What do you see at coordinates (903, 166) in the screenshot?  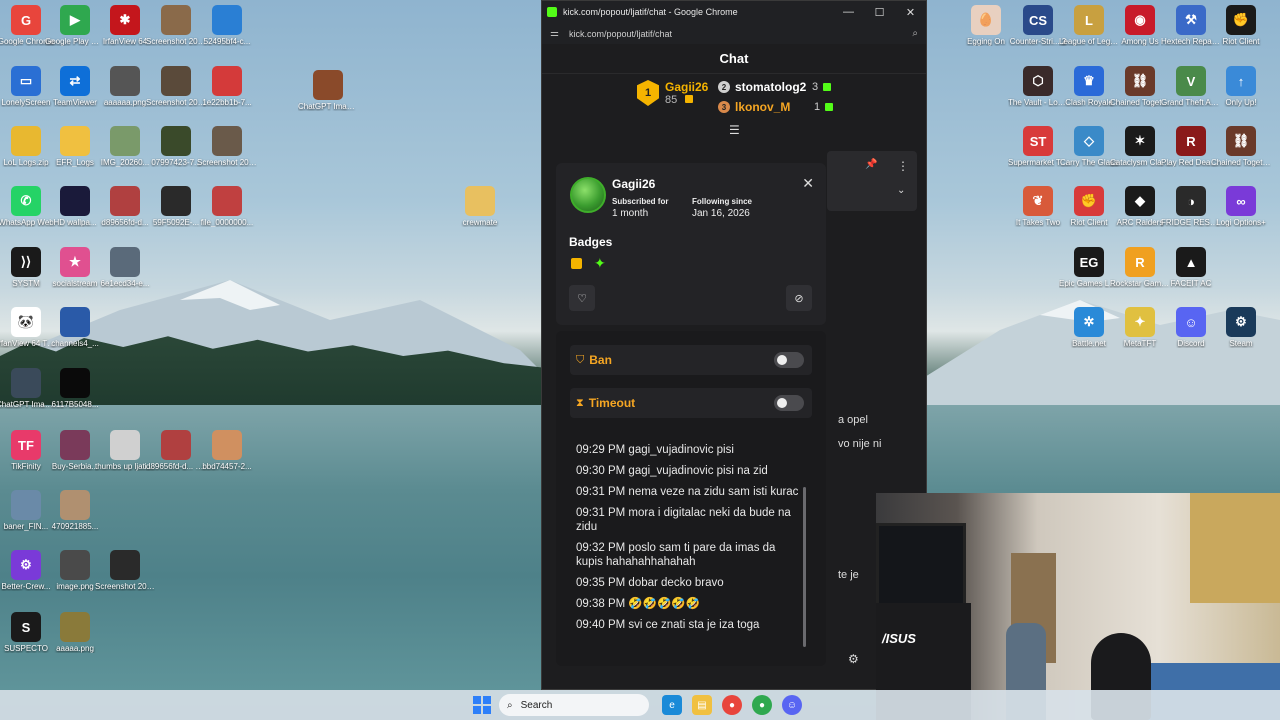 I see `more-options-icon: ⋮` at bounding box center [903, 166].